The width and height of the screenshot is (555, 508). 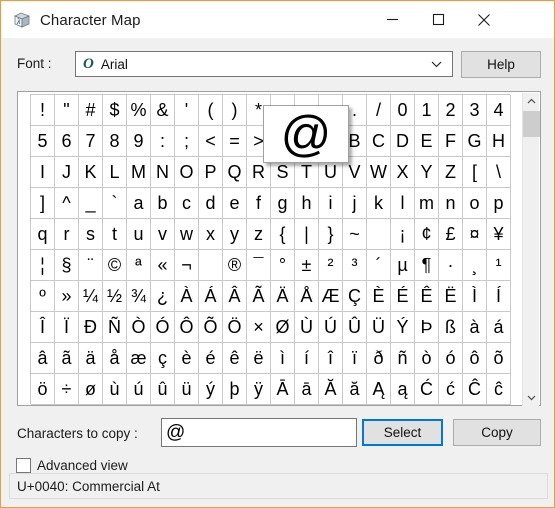 What do you see at coordinates (235, 141) in the screenshot?
I see `character-cell: =` at bounding box center [235, 141].